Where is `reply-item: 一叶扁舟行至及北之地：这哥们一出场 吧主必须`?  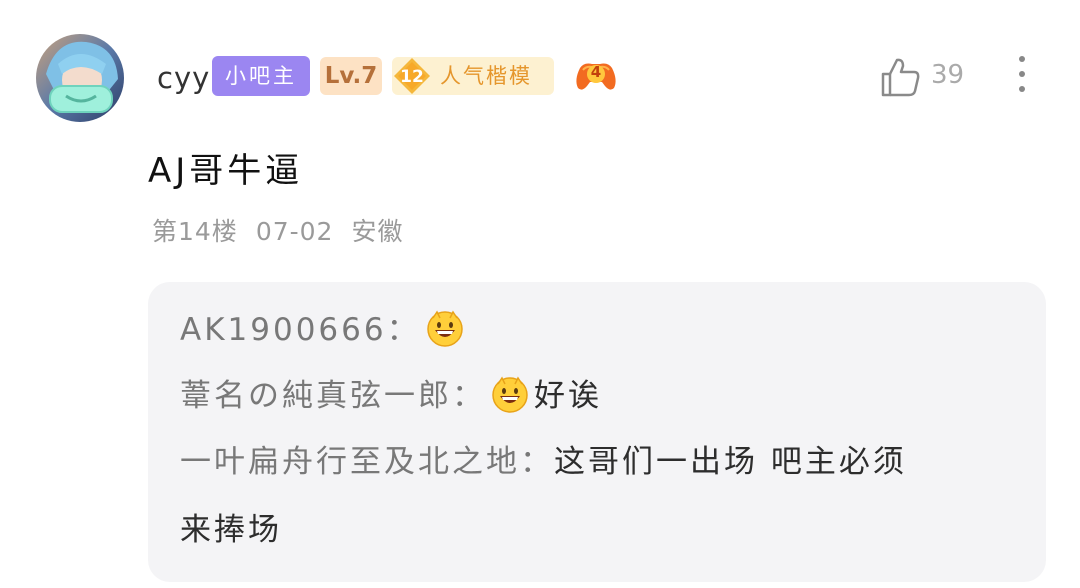 reply-item: 一叶扁舟行至及北之地：这哥们一出场 吧主必须 is located at coordinates (543, 462).